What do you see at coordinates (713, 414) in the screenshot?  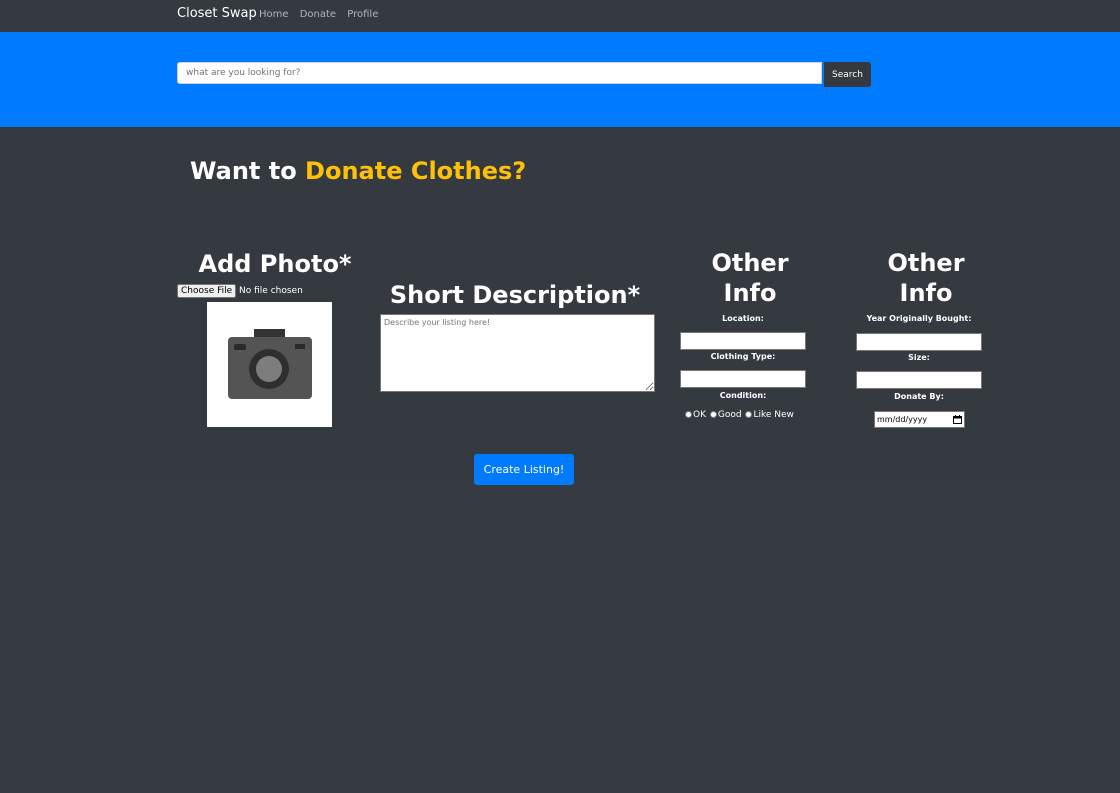 I see `condition-good-radio` at bounding box center [713, 414].